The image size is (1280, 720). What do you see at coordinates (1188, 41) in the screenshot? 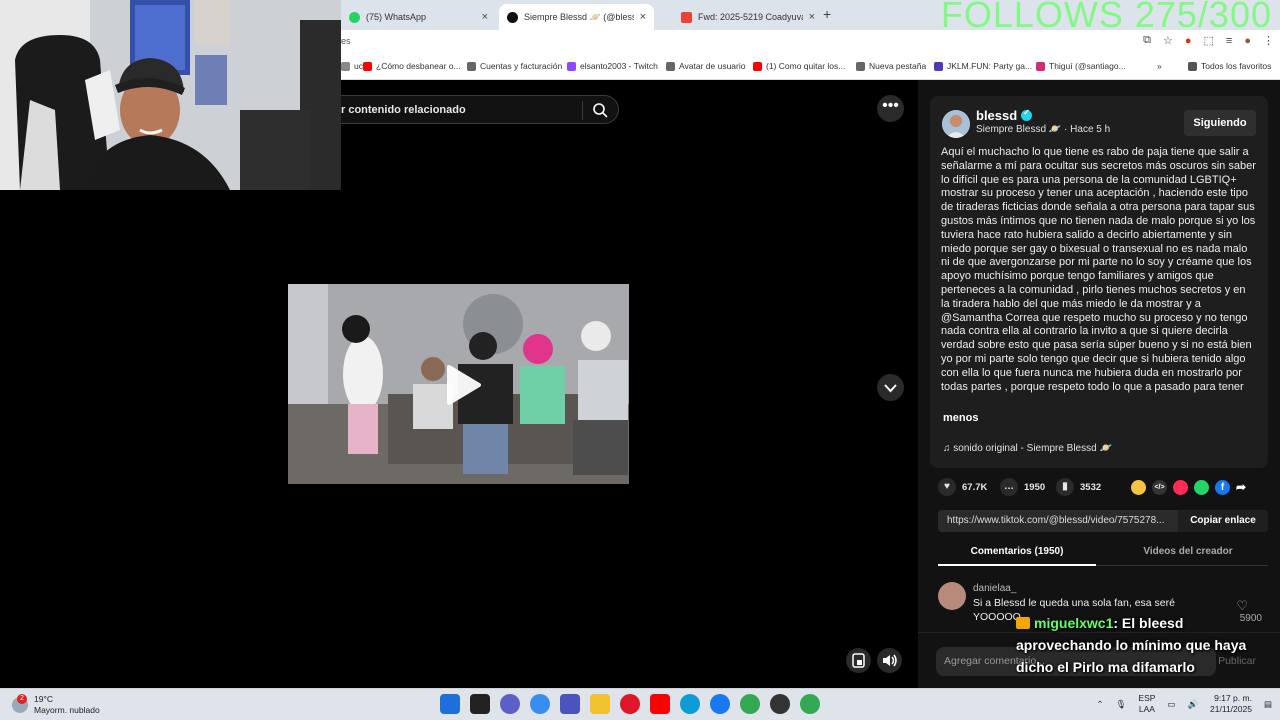
I see `opera-icon: ●` at bounding box center [1188, 41].